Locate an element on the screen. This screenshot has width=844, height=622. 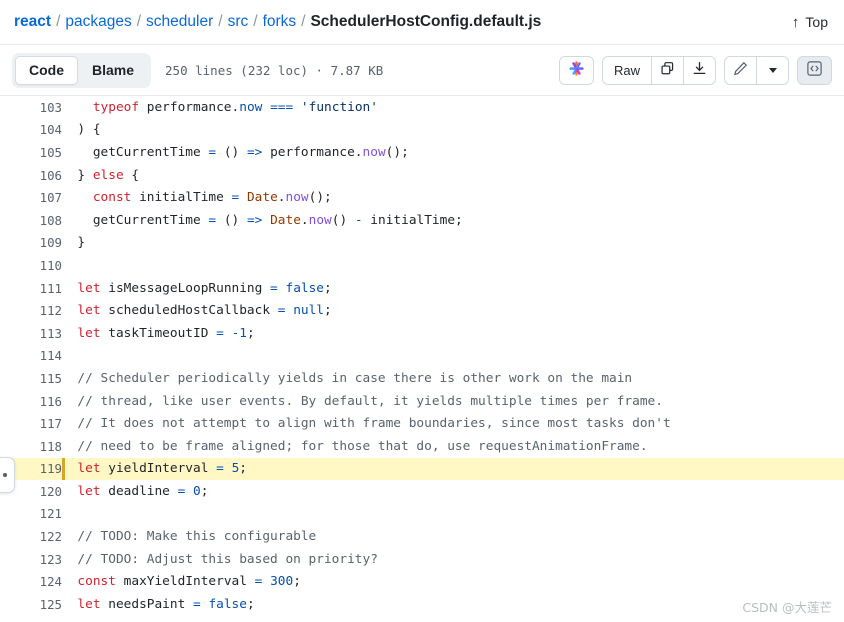
line-number: 116 is located at coordinates (31, 401).